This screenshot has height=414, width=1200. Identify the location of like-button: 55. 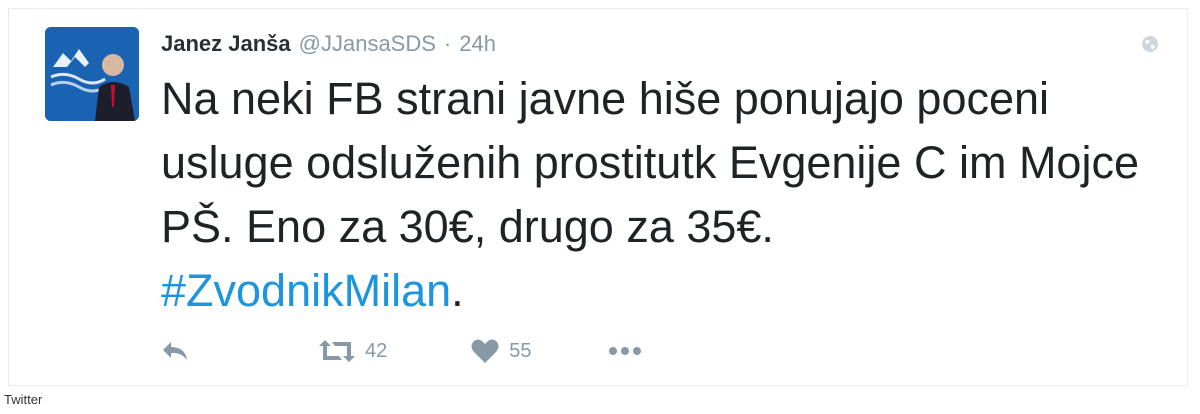
(501, 351).